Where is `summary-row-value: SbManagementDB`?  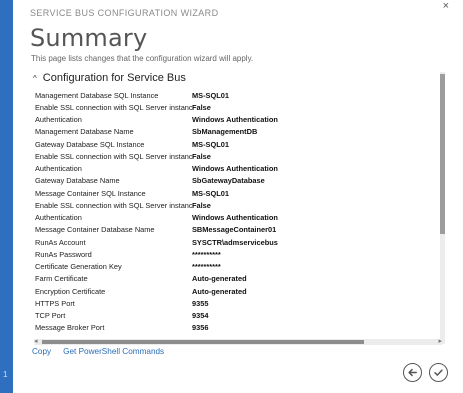 summary-row-value: SbManagementDB is located at coordinates (225, 132).